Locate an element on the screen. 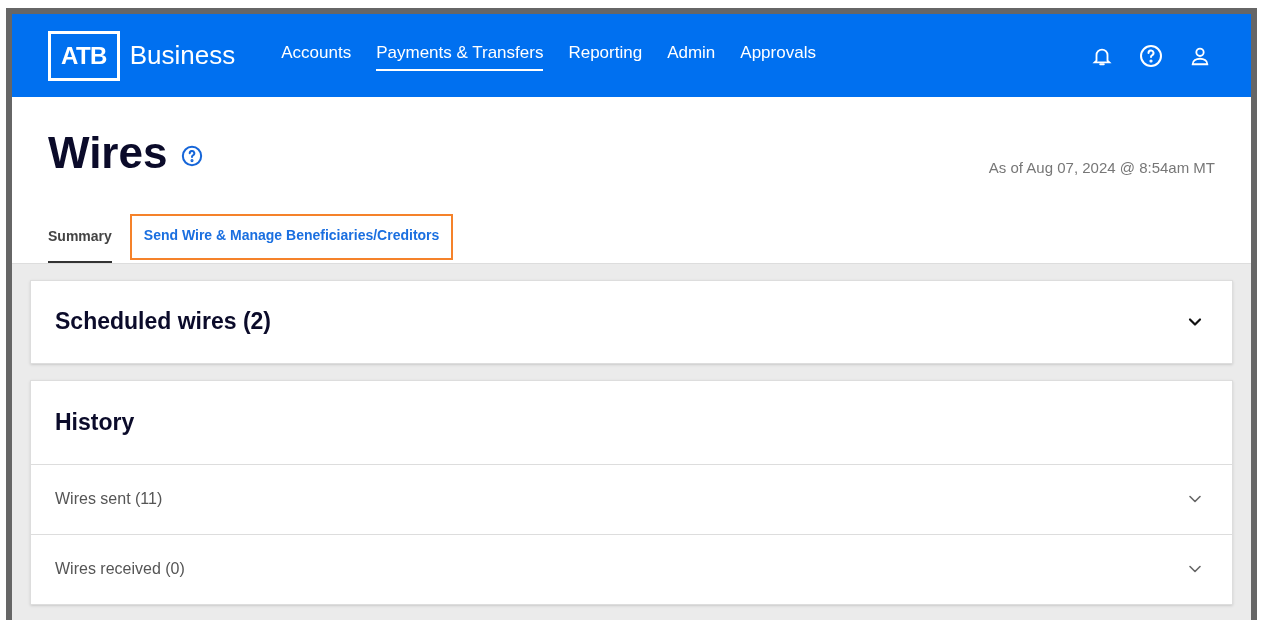  page-title: Wires is located at coordinates (108, 153).